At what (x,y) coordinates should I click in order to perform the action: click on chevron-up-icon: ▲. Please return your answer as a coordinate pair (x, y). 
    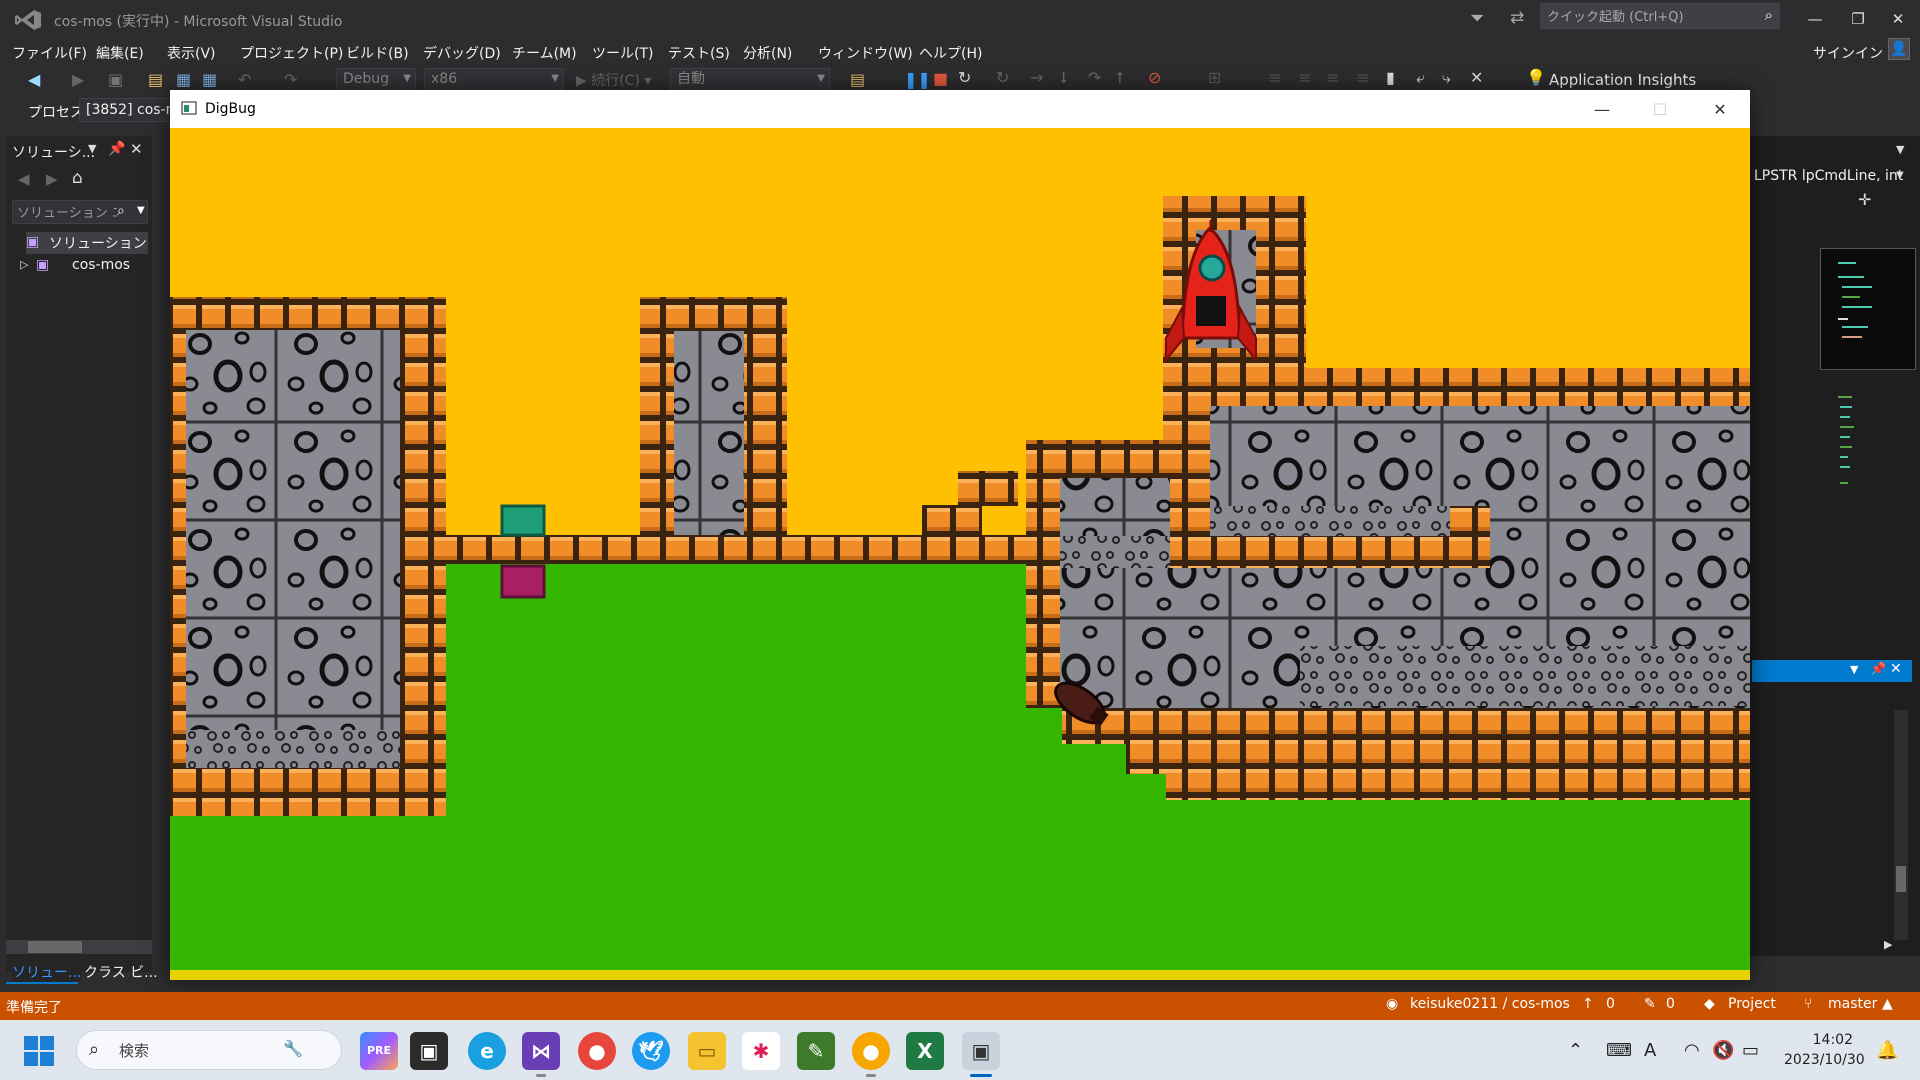
    Looking at the image, I should click on (1887, 1004).